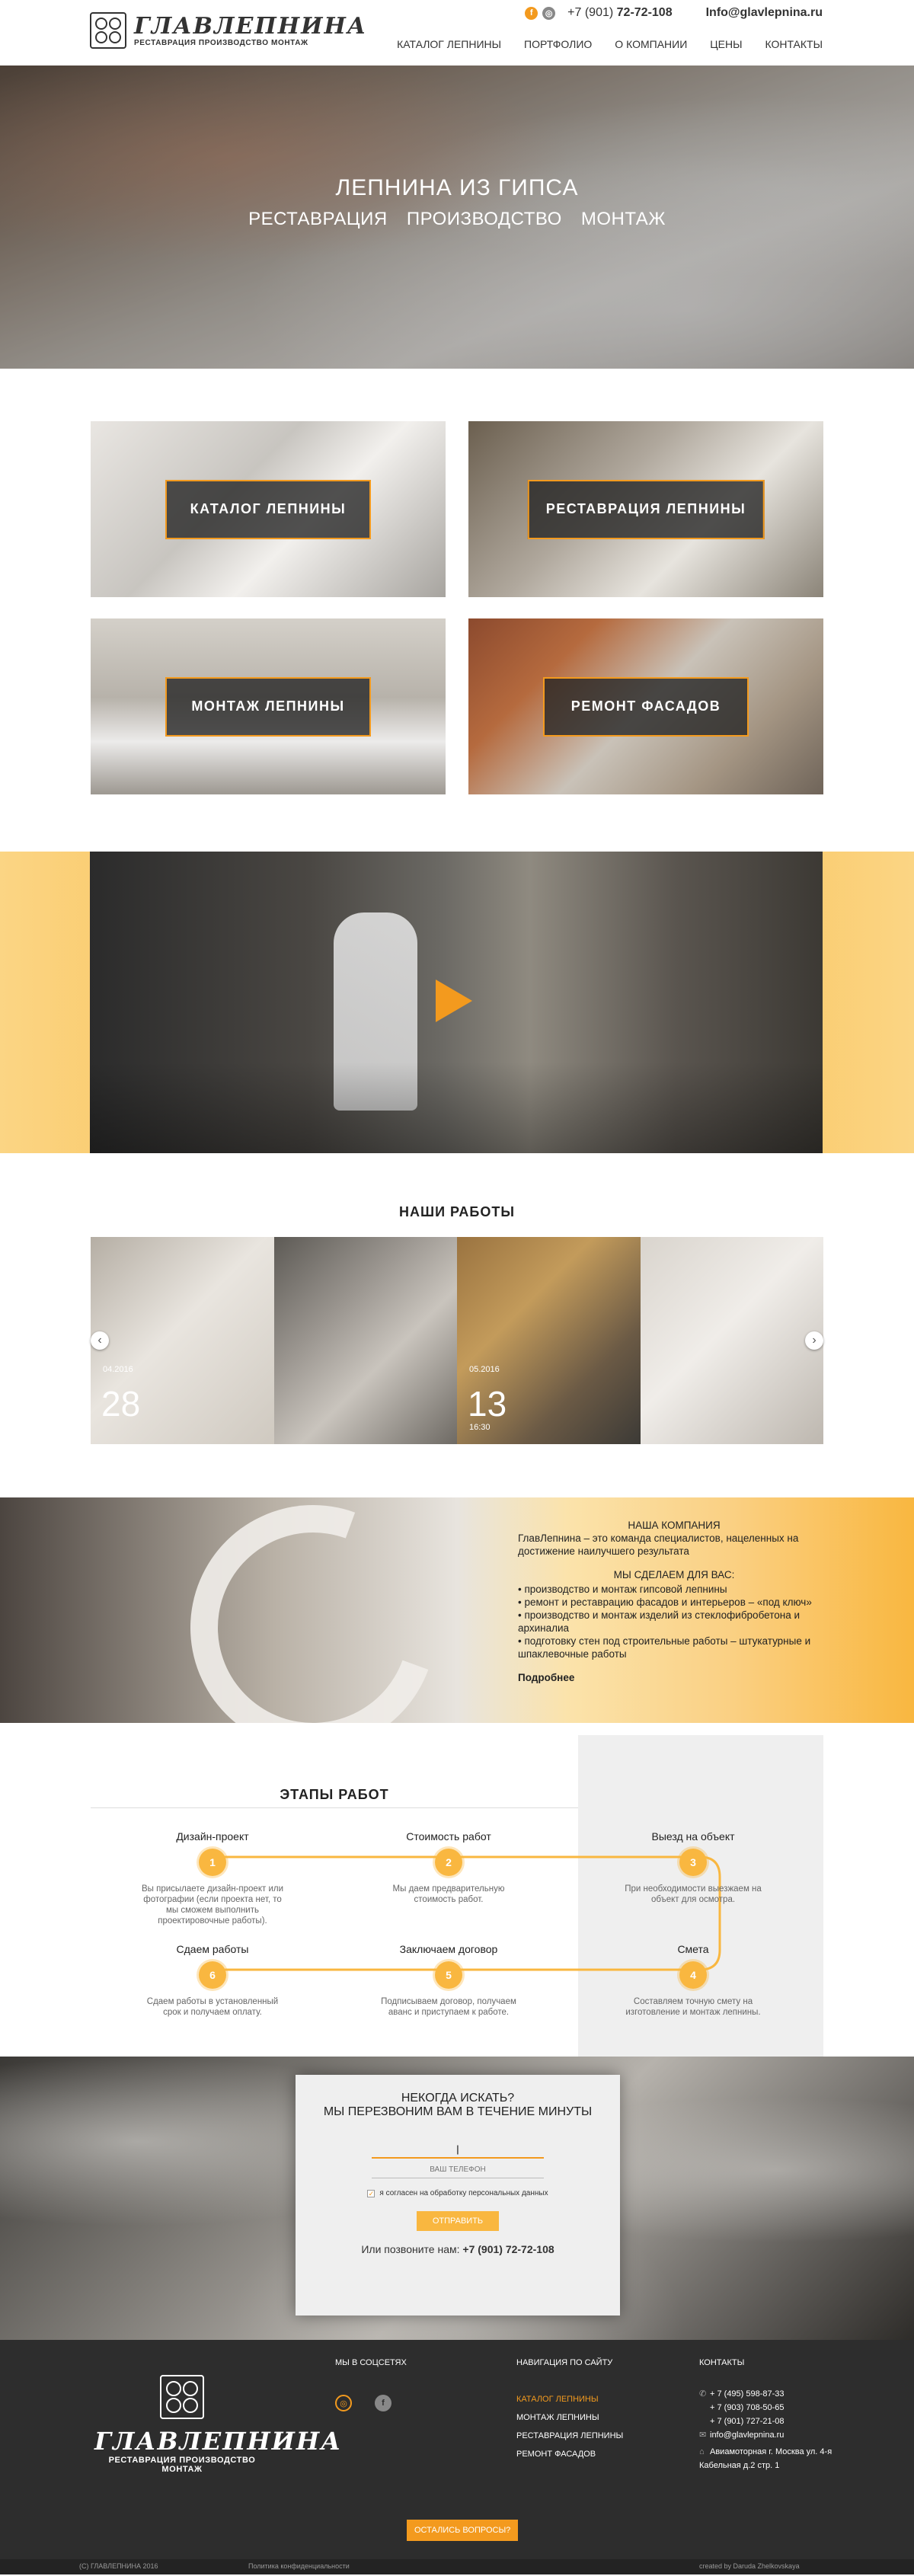 The height and width of the screenshot is (2576, 914). Describe the element at coordinates (121, 1404) in the screenshot. I see `slide-day: 28` at that location.